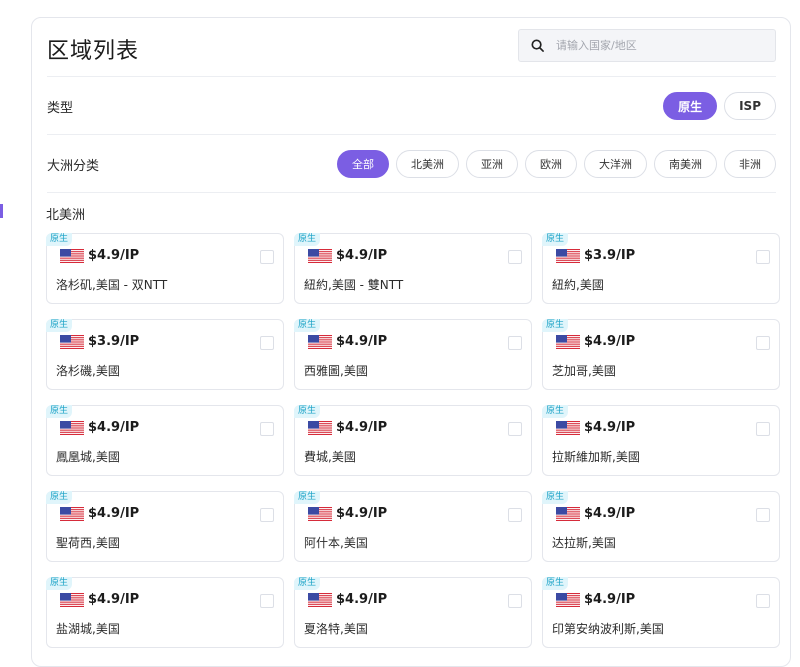 This screenshot has height=667, width=800. I want to click on region-card: 原生 $4.9/IP 費城,美國, so click(413, 440).